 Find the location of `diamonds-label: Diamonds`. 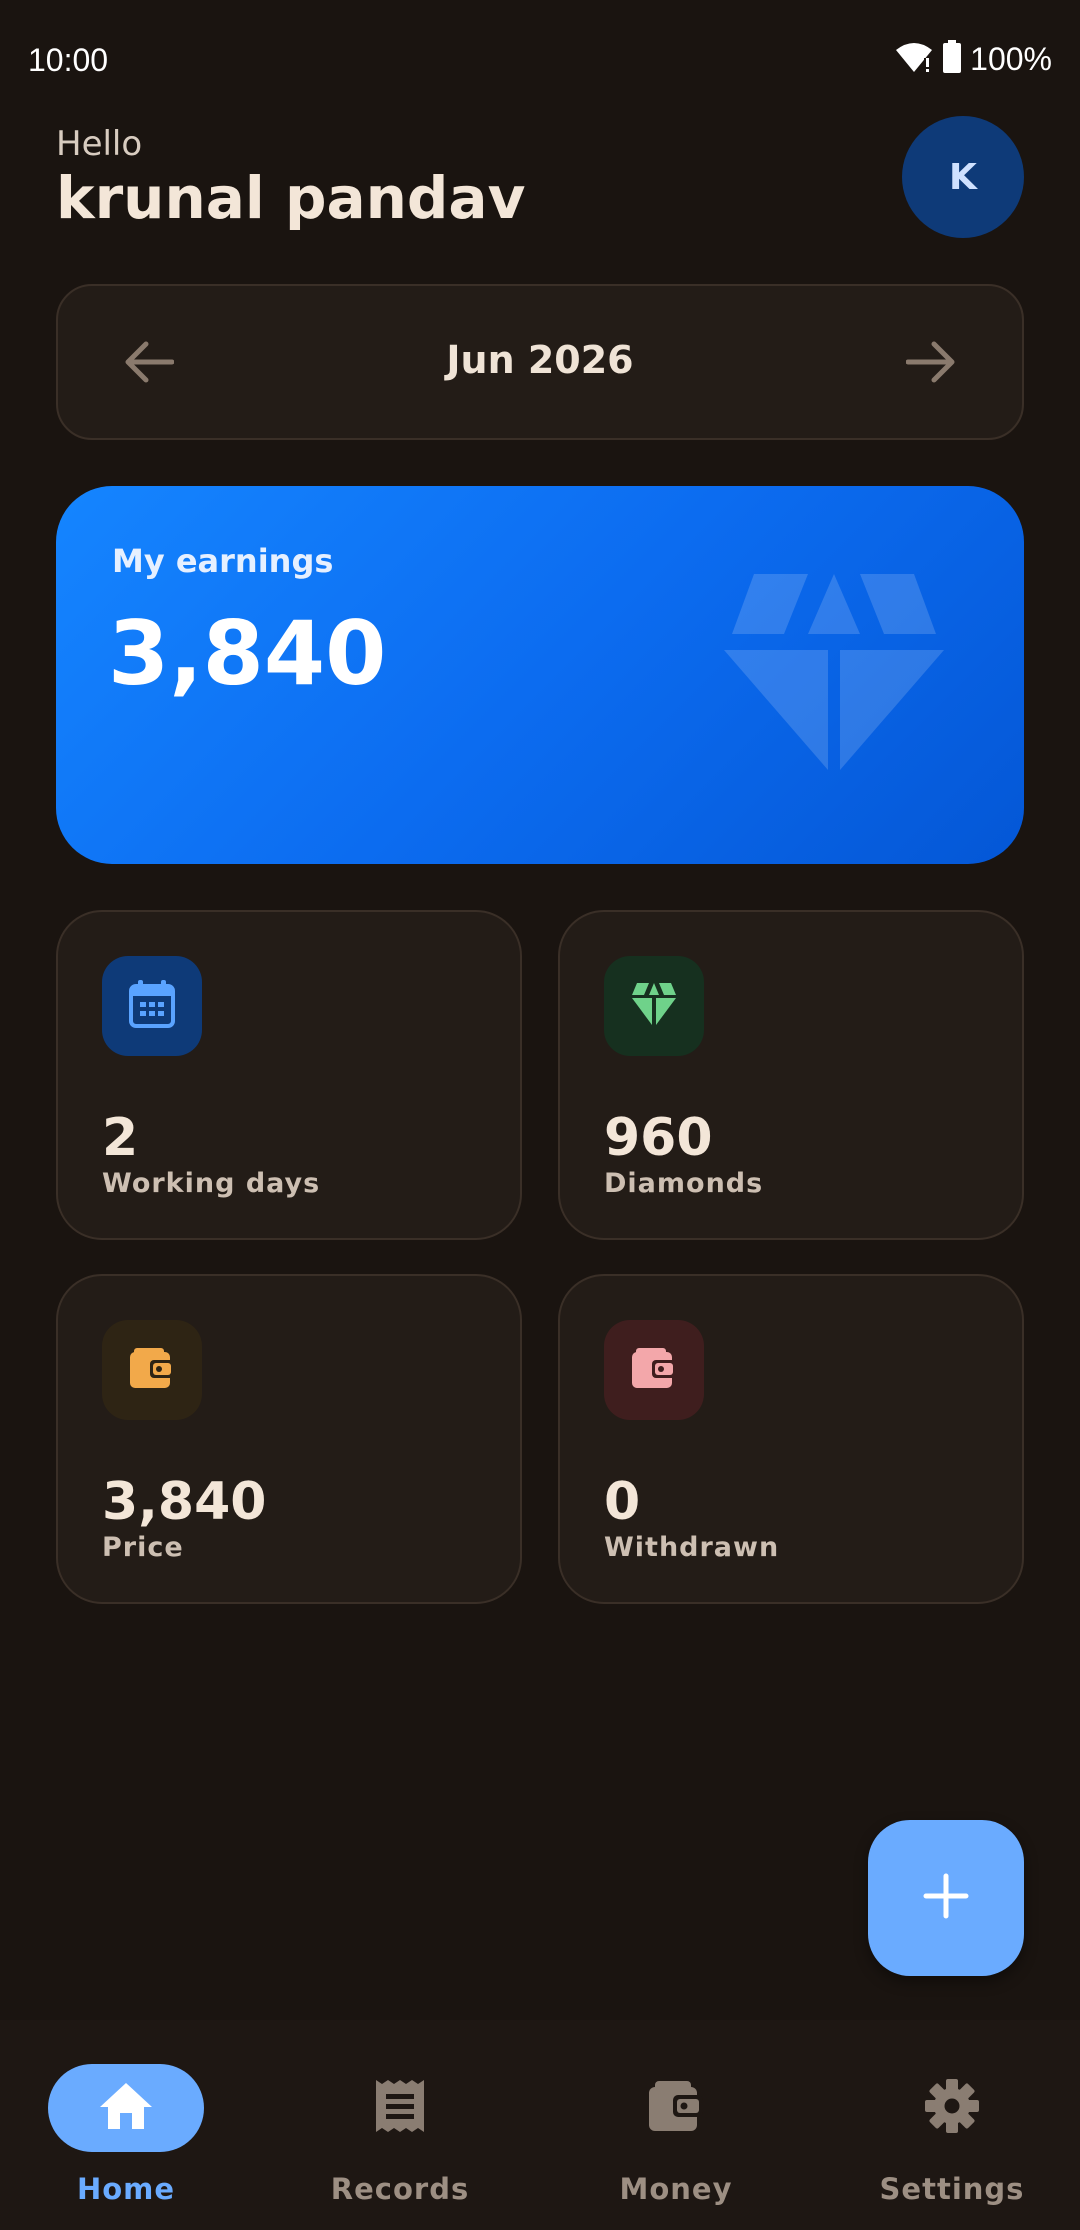

diamonds-label: Diamonds is located at coordinates (684, 1183).